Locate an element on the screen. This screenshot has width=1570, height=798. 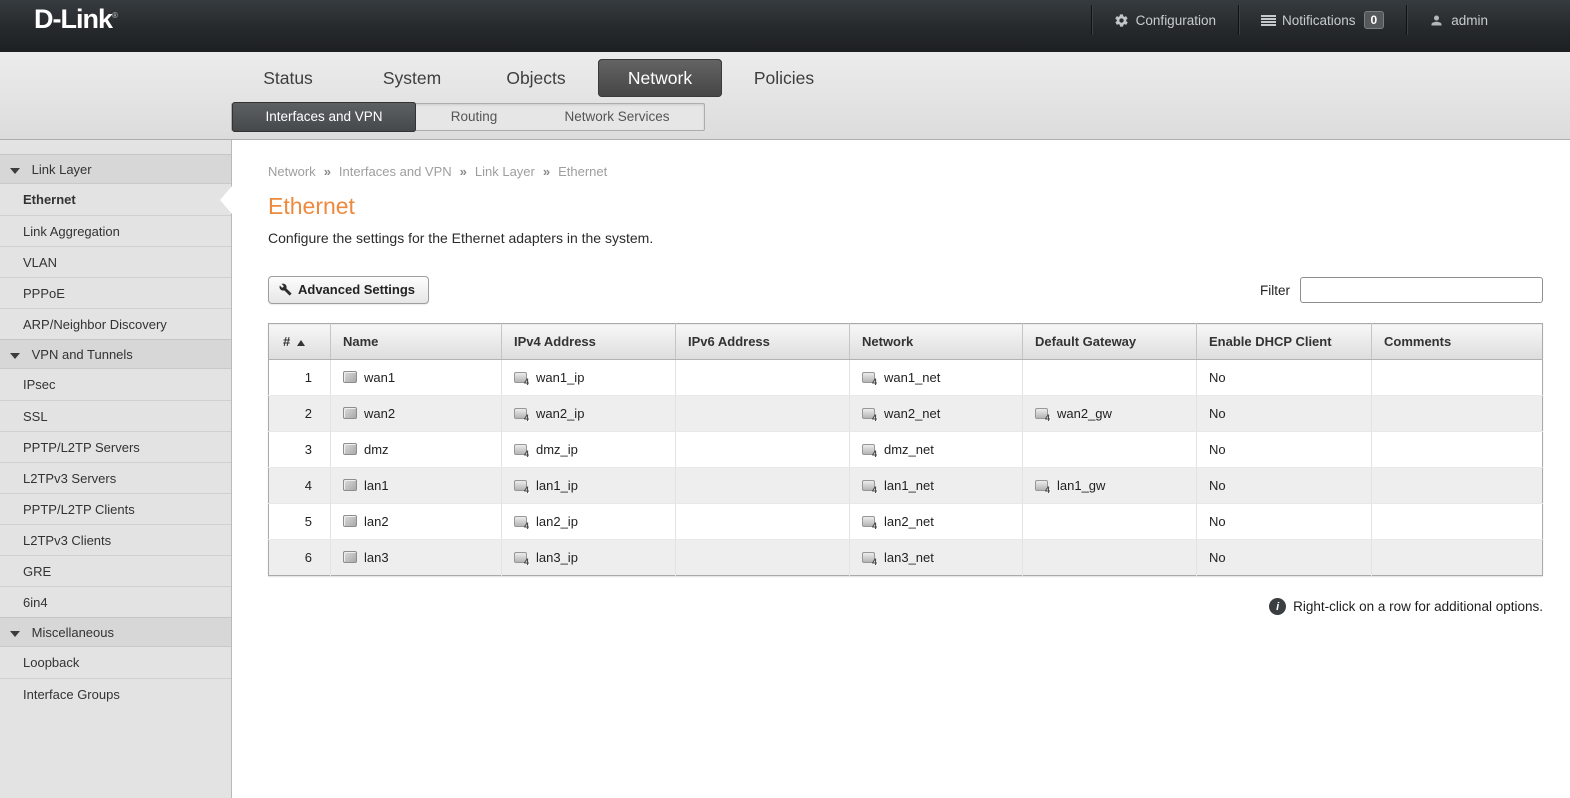
sidebar-item-label: SSL is located at coordinates (35, 416).